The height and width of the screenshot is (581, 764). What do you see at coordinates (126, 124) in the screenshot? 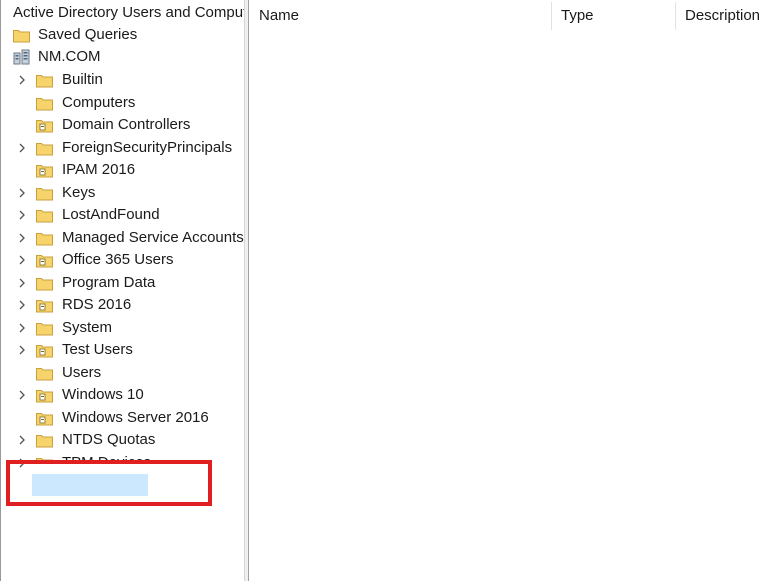
I see `tree-item-label: Domain Controllers` at bounding box center [126, 124].